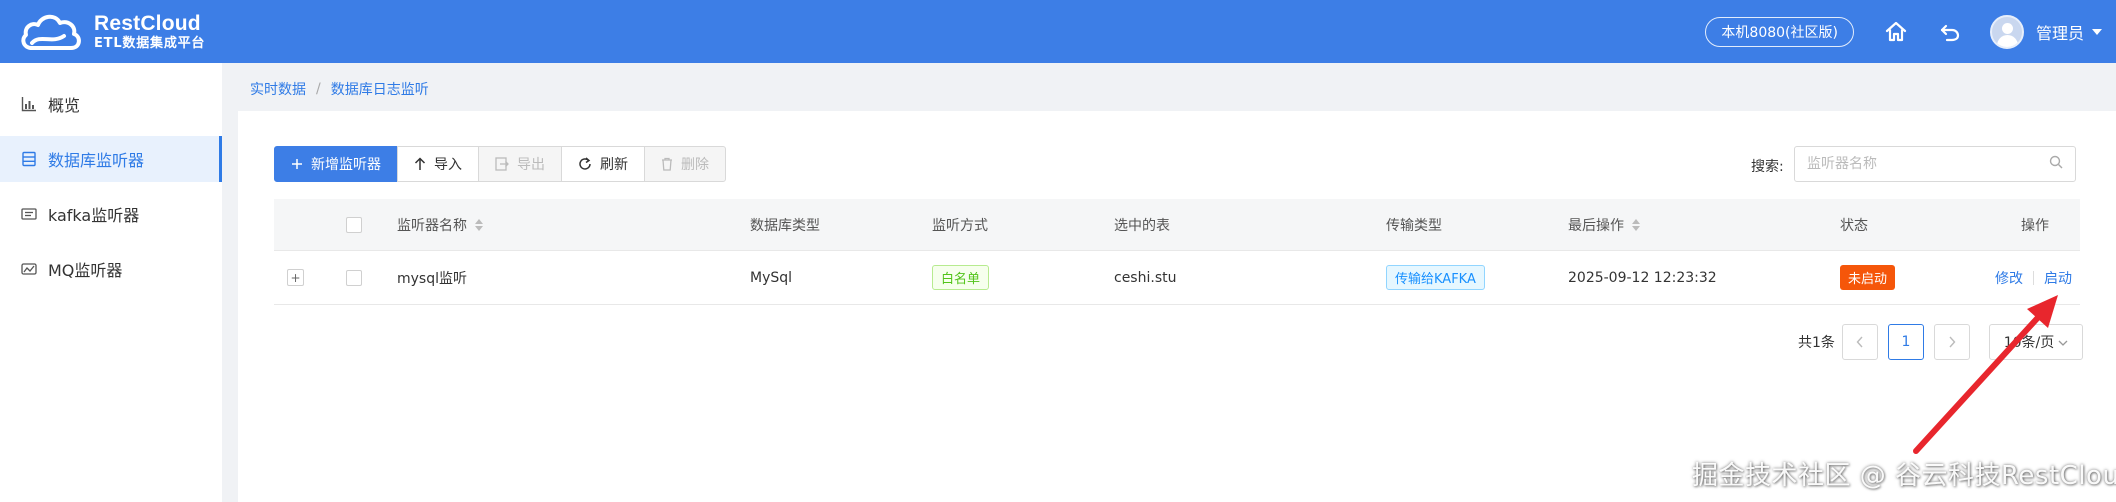 The width and height of the screenshot is (2116, 502). I want to click on sidebar-item-label: MQ监听器, so click(85, 270).